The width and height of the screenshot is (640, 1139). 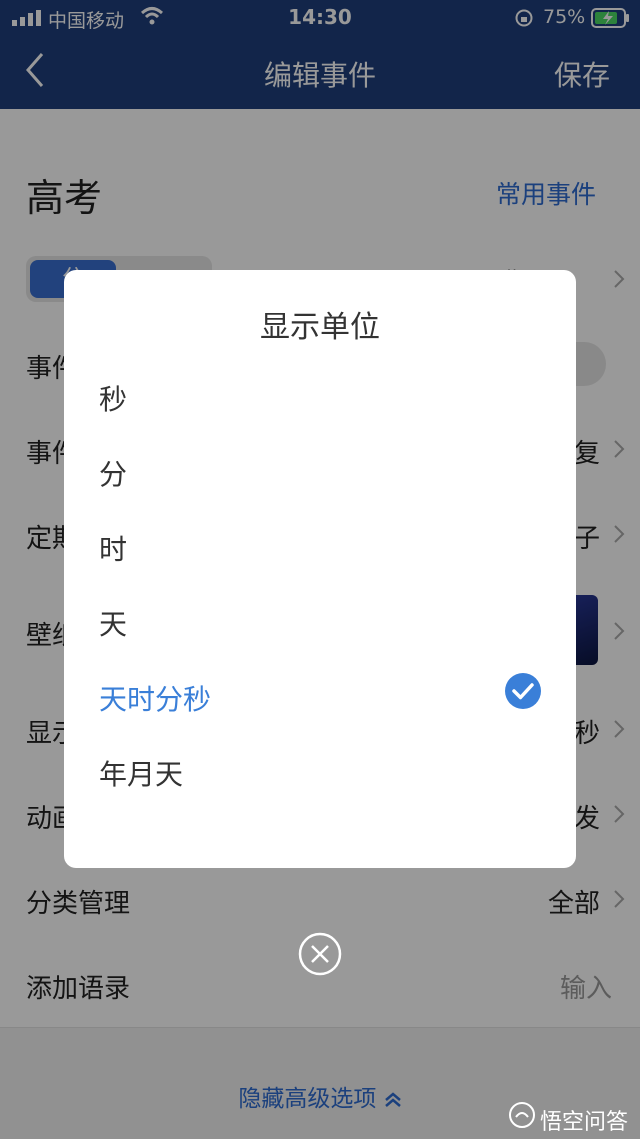 I want to click on option-label: 天, so click(x=113, y=624).